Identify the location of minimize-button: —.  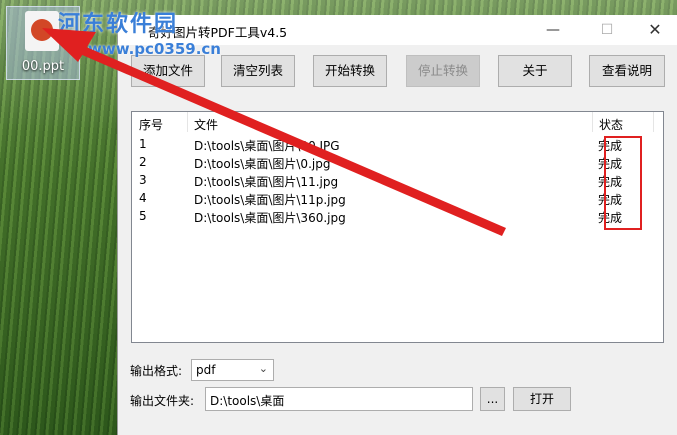
(553, 30).